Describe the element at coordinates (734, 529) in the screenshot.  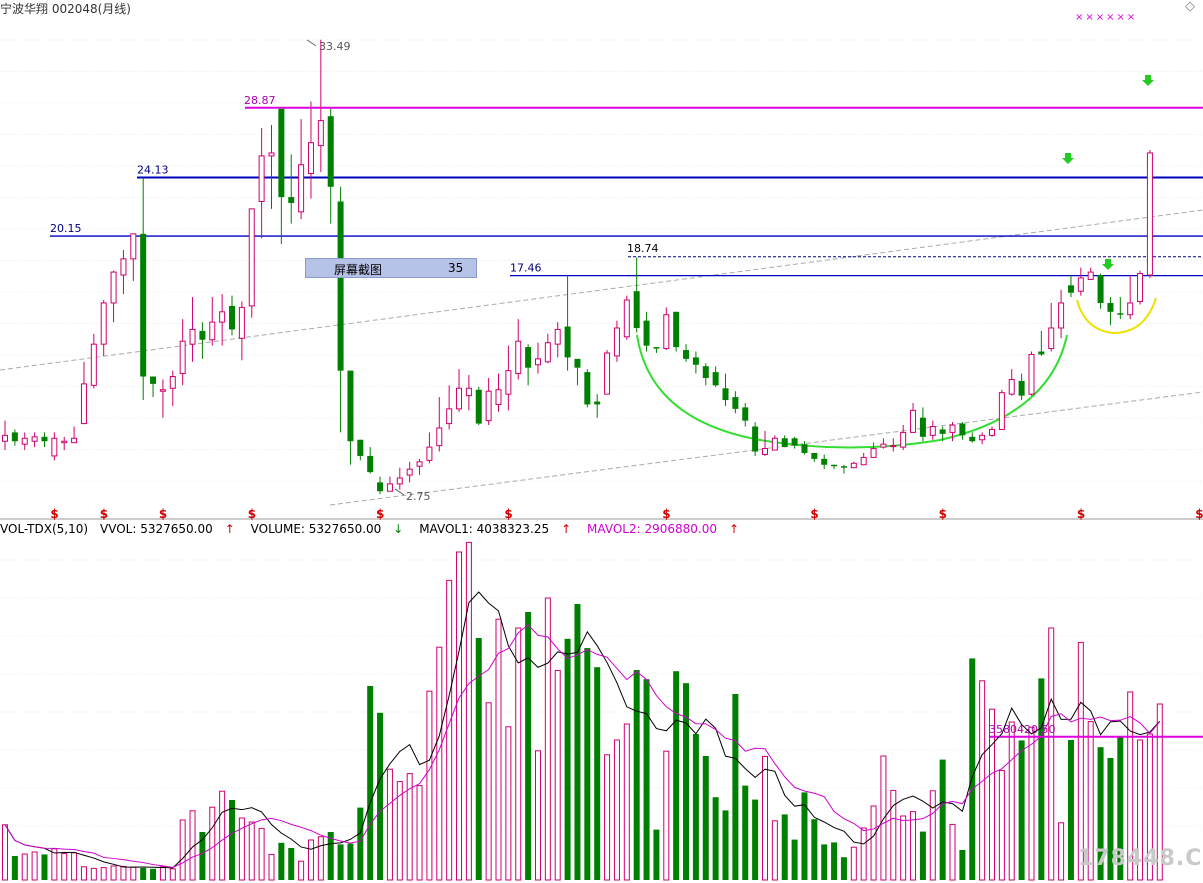
I see `mavol2-up-arrow: ↑` at that location.